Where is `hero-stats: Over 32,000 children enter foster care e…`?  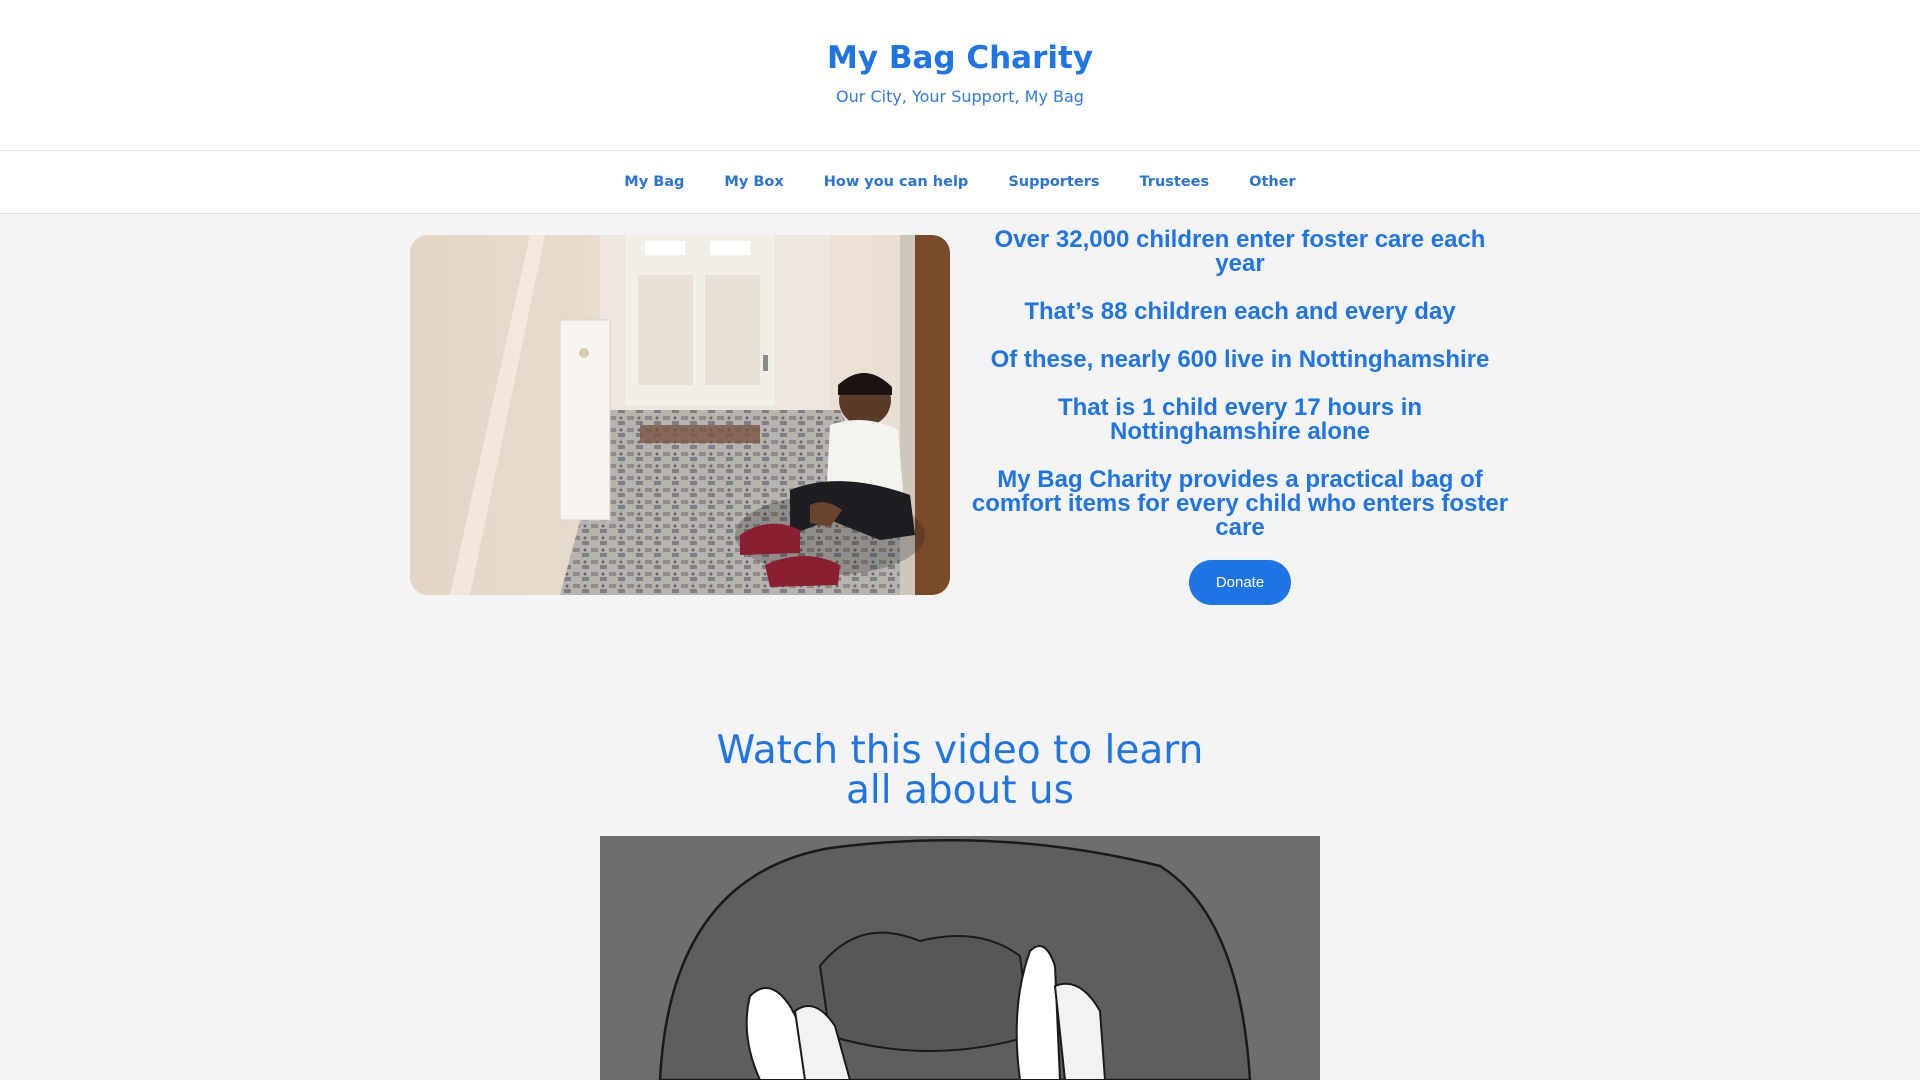 hero-stats: Over 32,000 children enter foster care e… is located at coordinates (1240, 416).